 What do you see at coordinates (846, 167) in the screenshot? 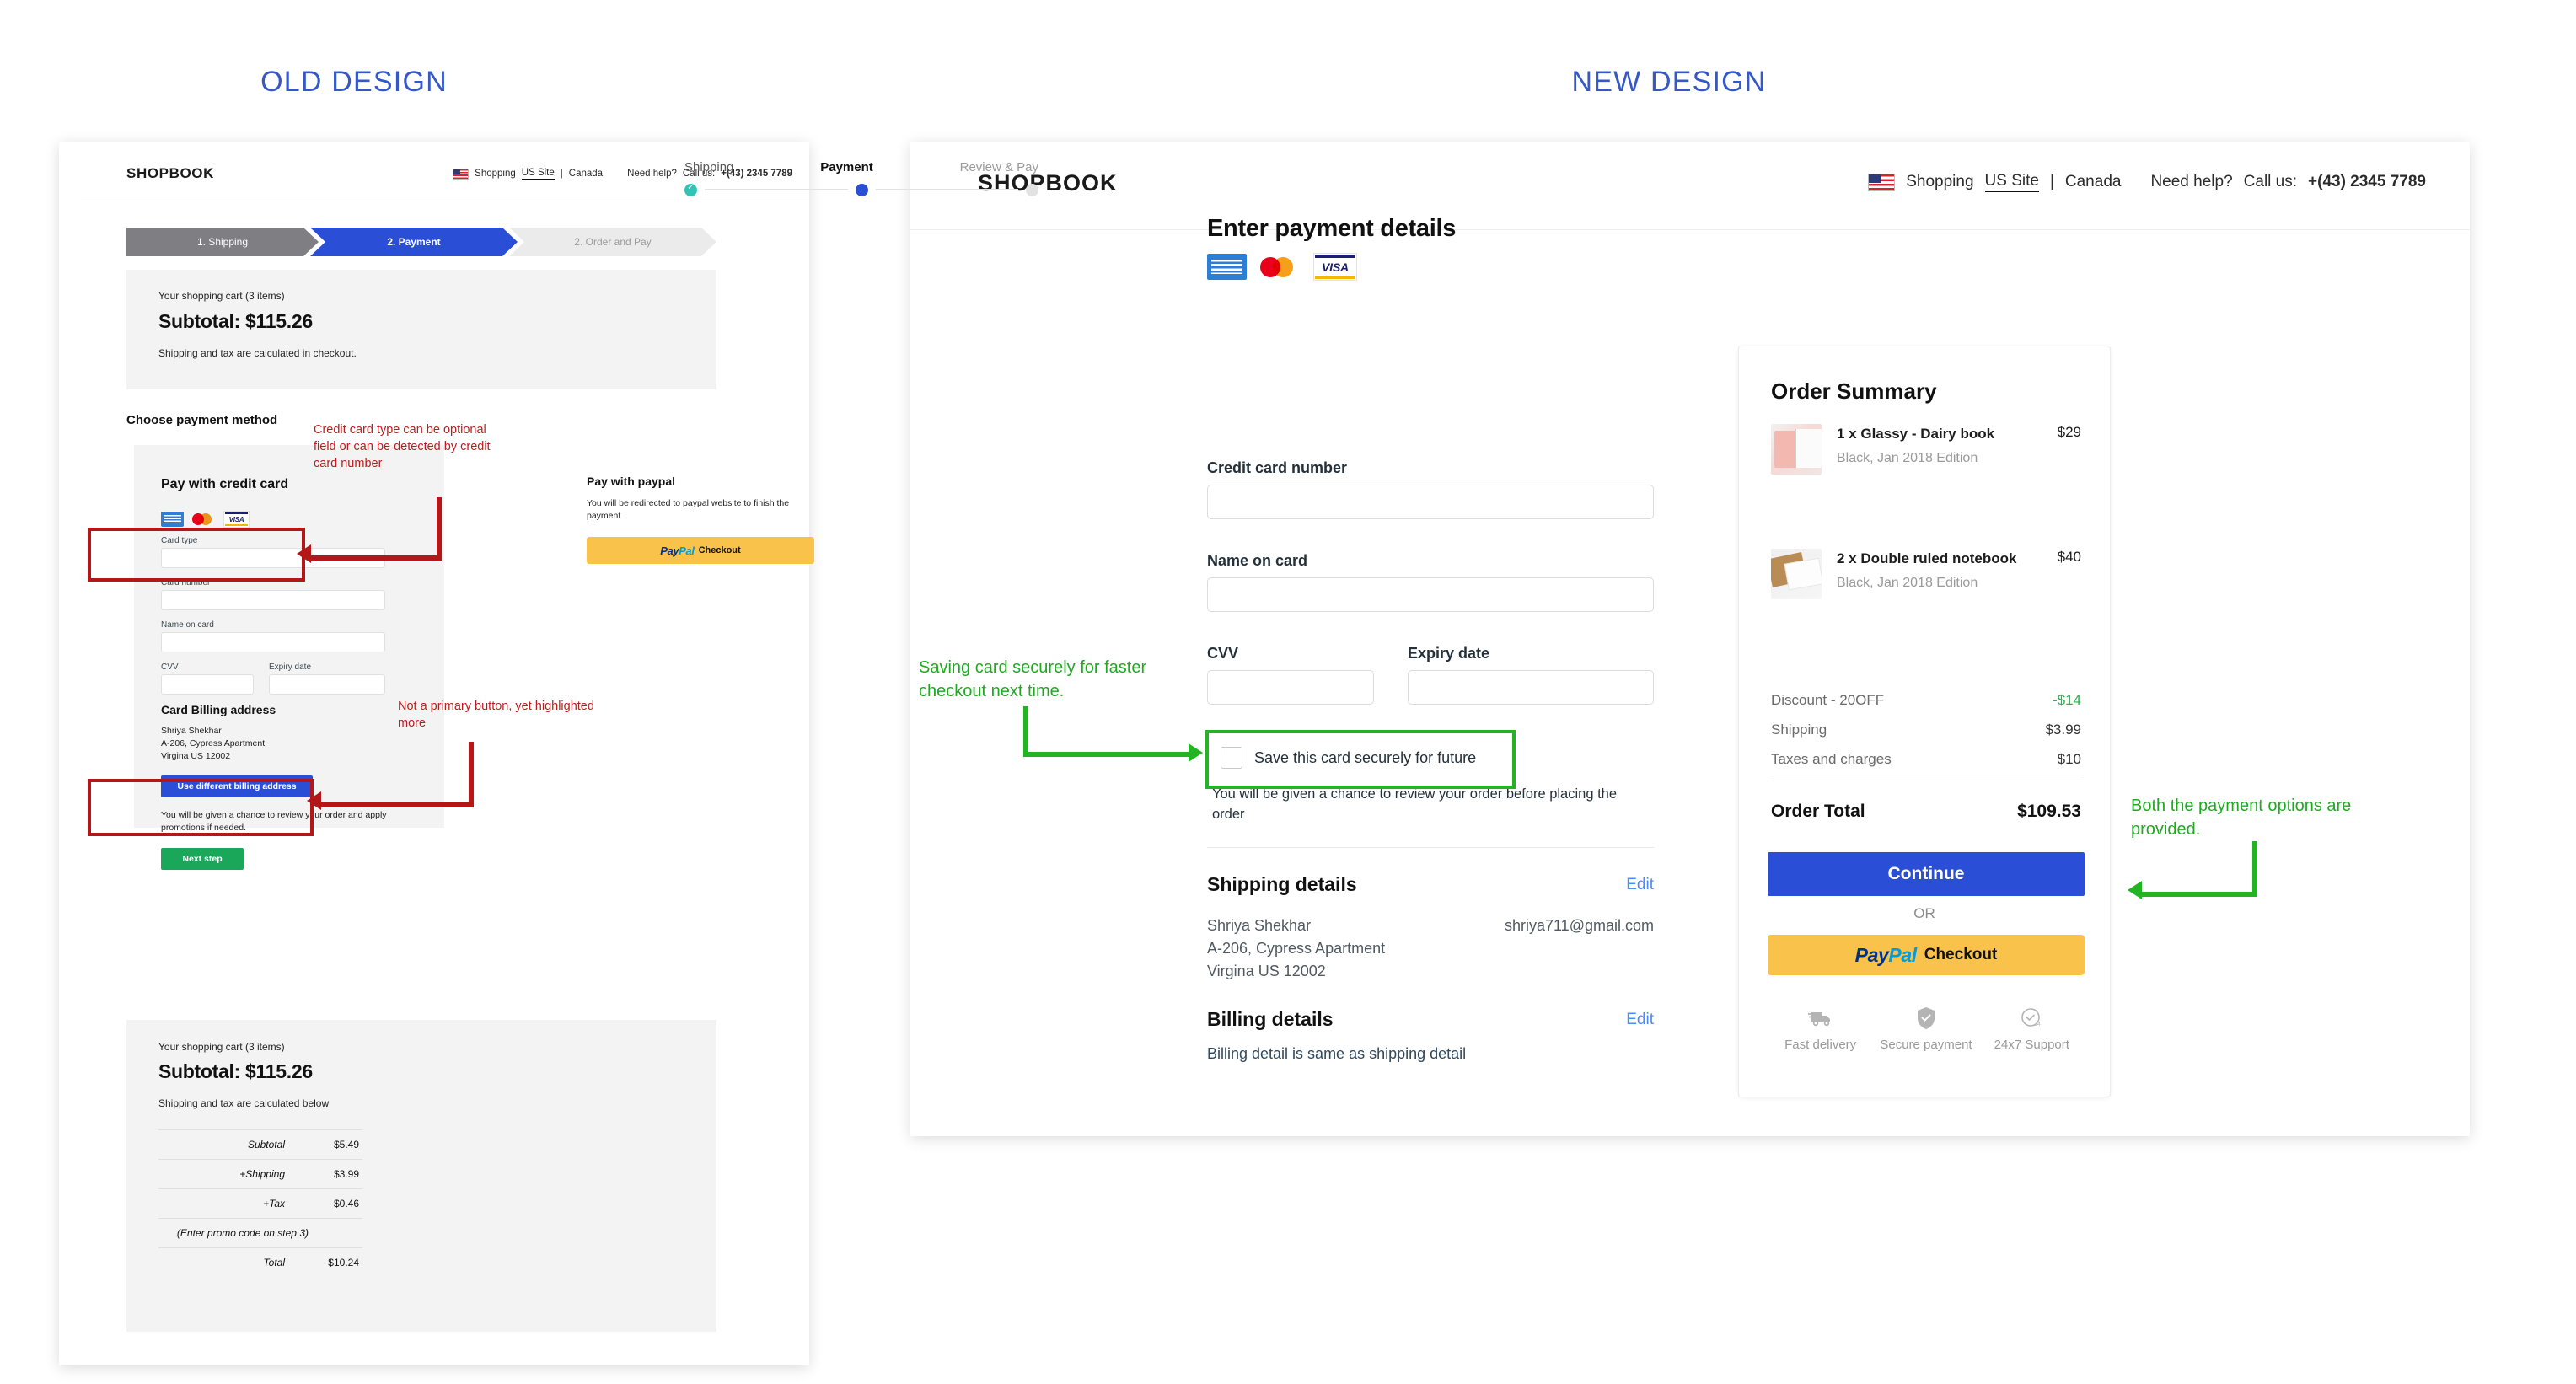
I see `step-label-payment: Payment` at bounding box center [846, 167].